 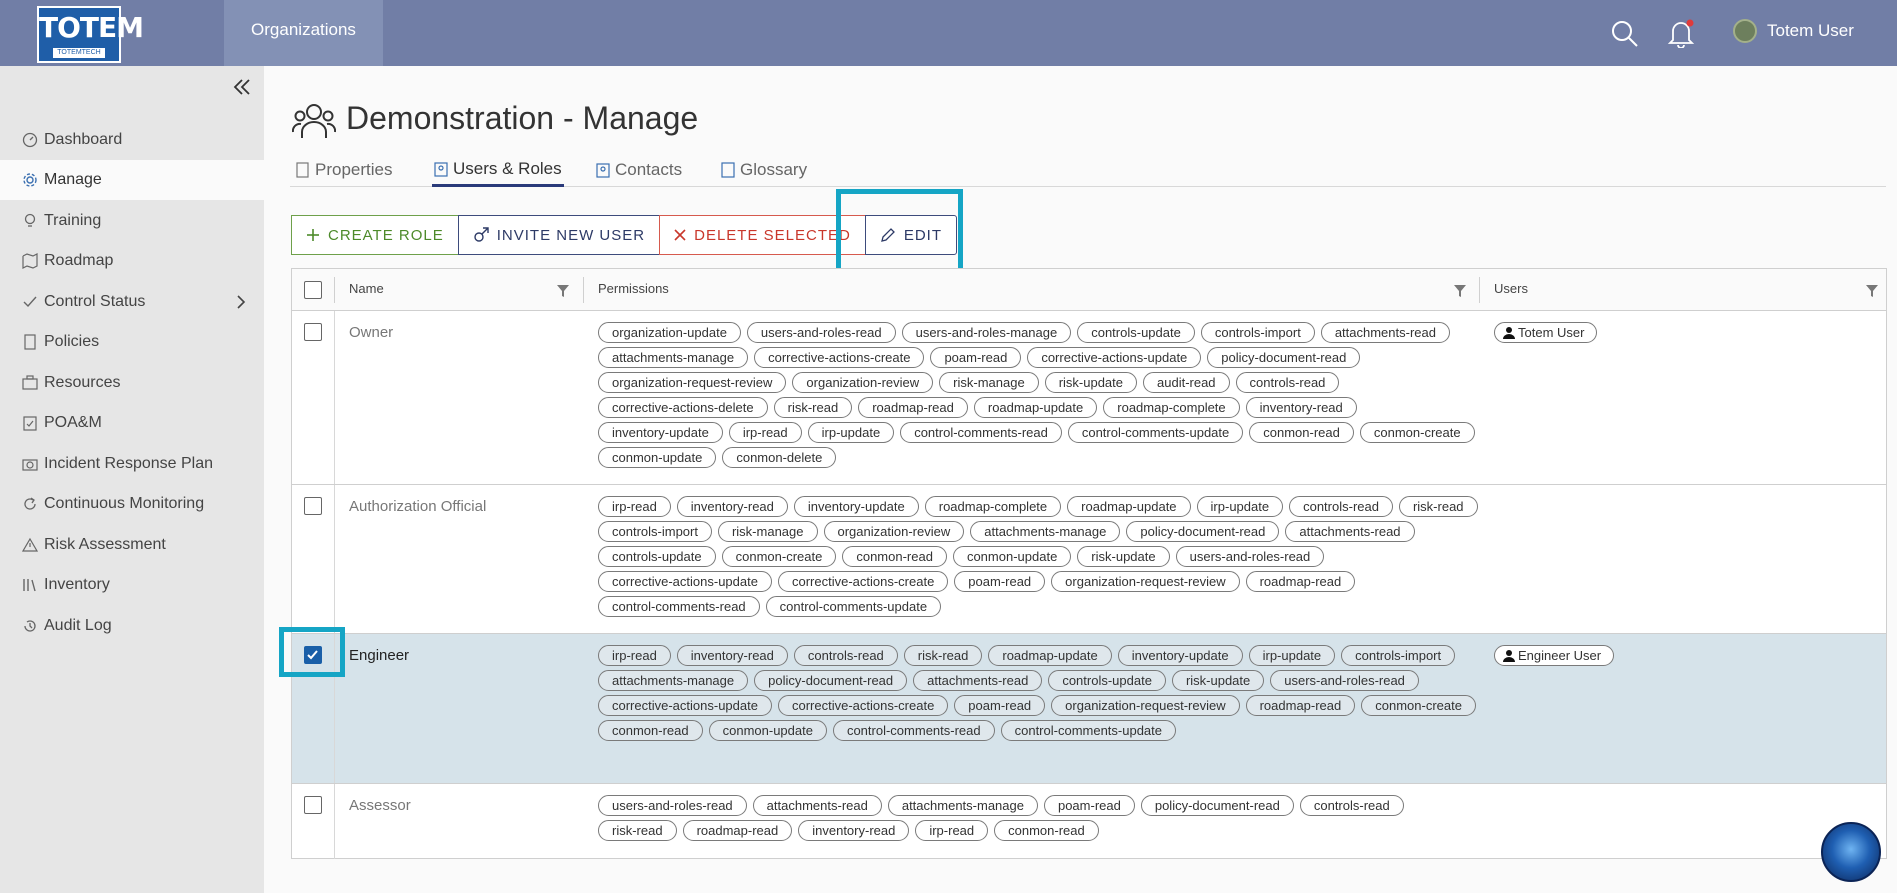 I want to click on role-name: Authorization Official, so click(x=418, y=506).